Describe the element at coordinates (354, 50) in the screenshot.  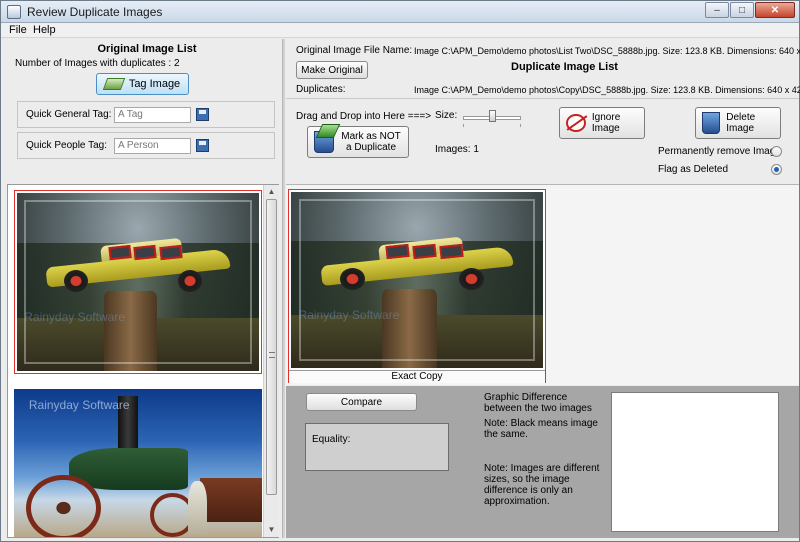
I see `original-file-label: Original Image File Name:` at that location.